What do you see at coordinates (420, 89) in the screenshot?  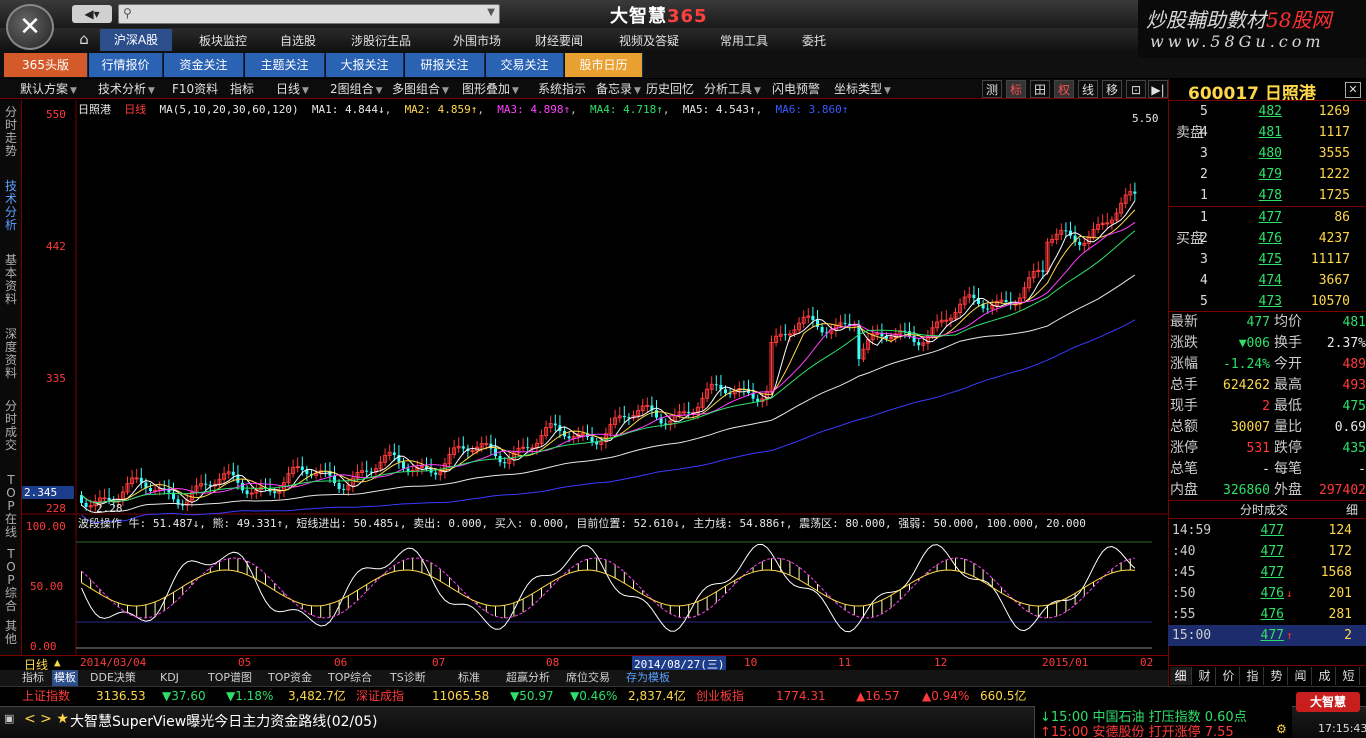 I see `toolbar-multi-chart: 多图组合 ▼` at bounding box center [420, 89].